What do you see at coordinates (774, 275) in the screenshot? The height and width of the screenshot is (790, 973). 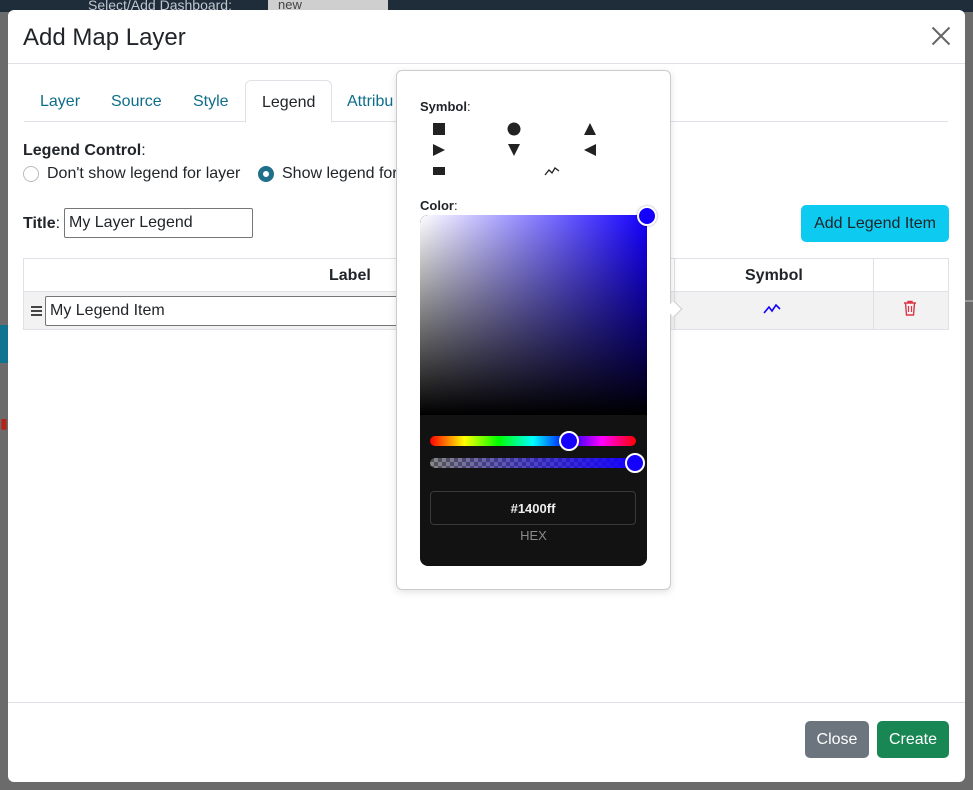 I see `symbol-column-header: Symbol` at bounding box center [774, 275].